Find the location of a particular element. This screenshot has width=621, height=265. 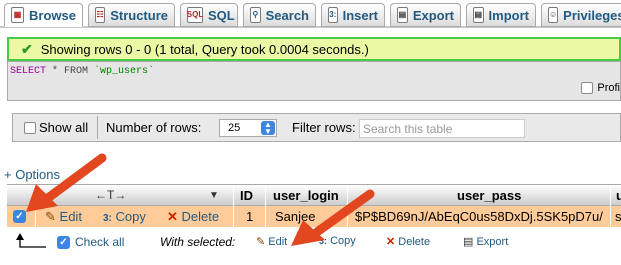

arrow-up-left-icon is located at coordinates (31, 240).